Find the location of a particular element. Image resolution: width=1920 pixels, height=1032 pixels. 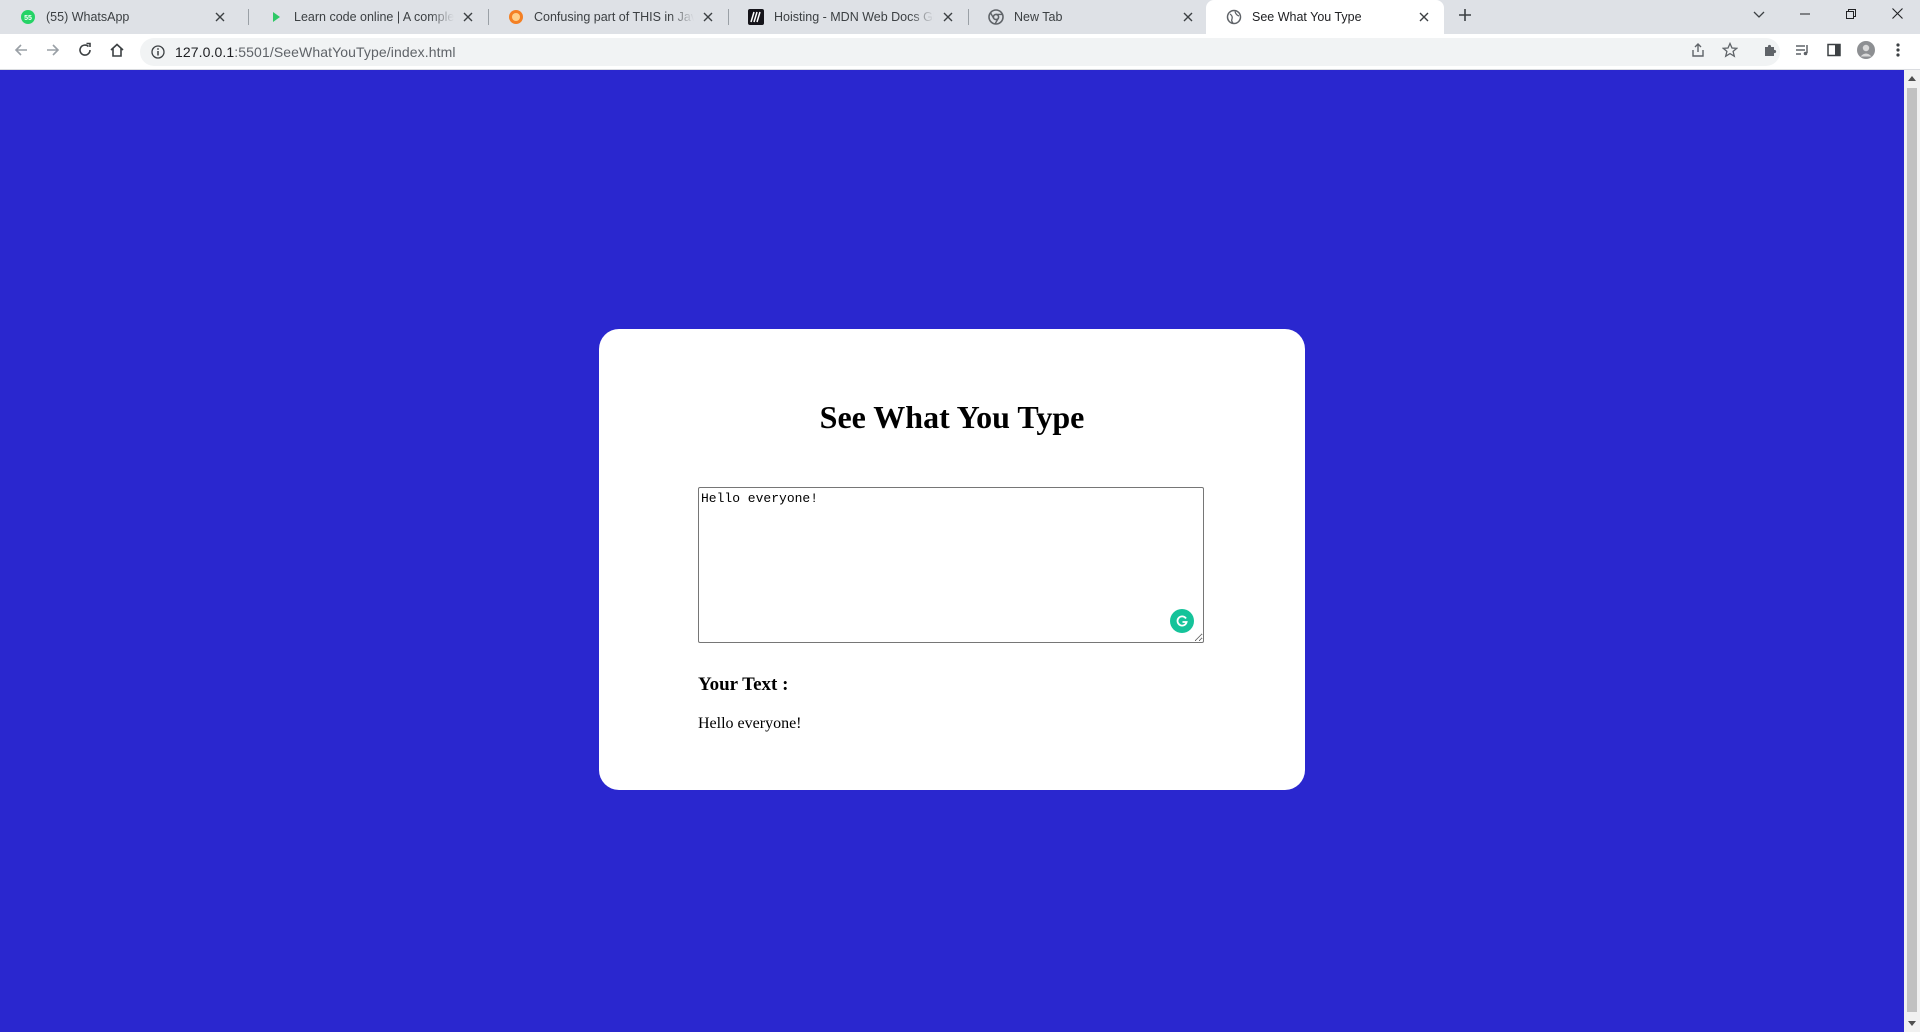

scroll-up-icon is located at coordinates (1912, 78).